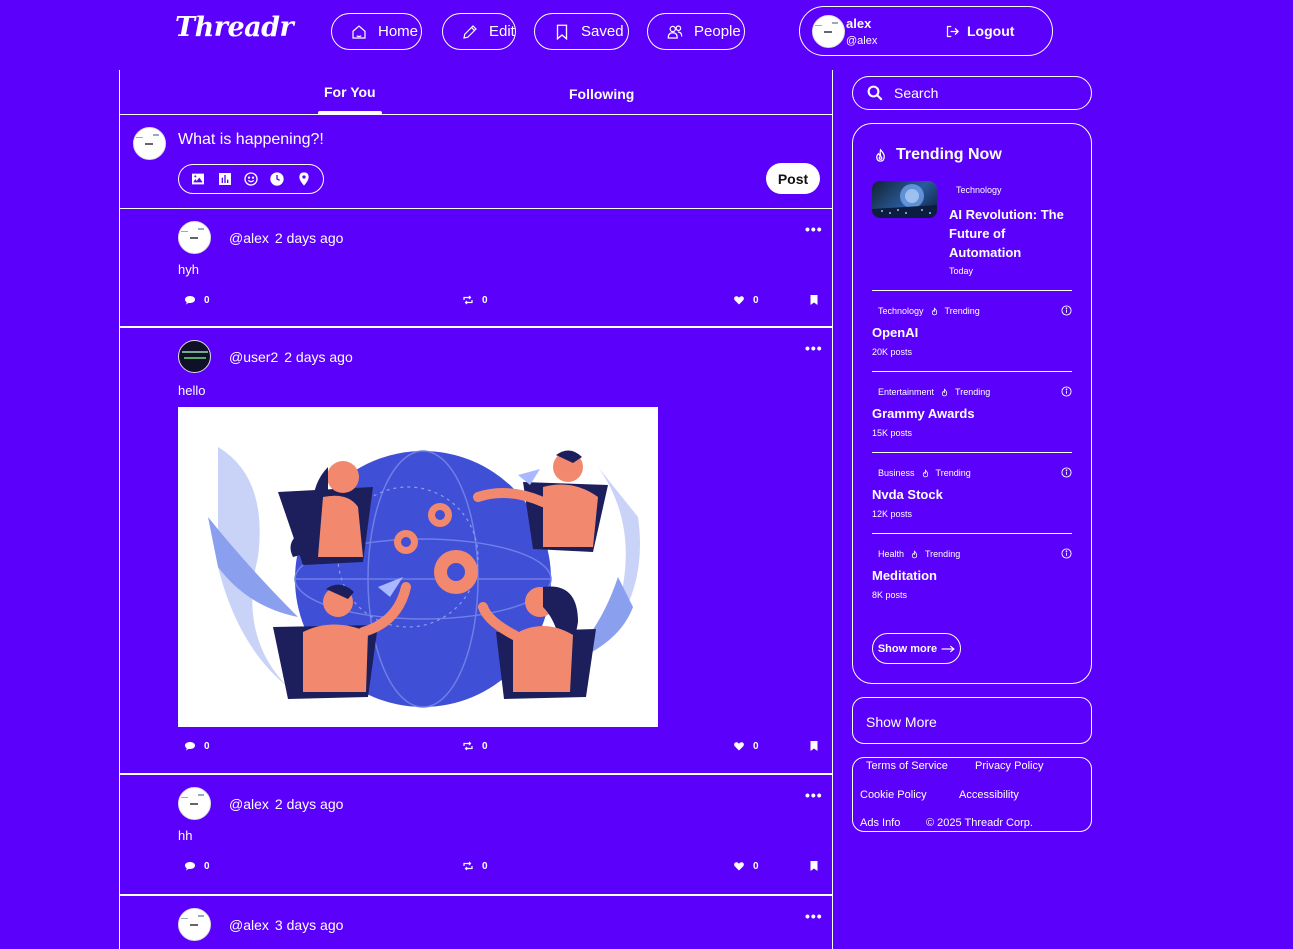  Describe the element at coordinates (225, 179) in the screenshot. I see `poll-icon` at that location.